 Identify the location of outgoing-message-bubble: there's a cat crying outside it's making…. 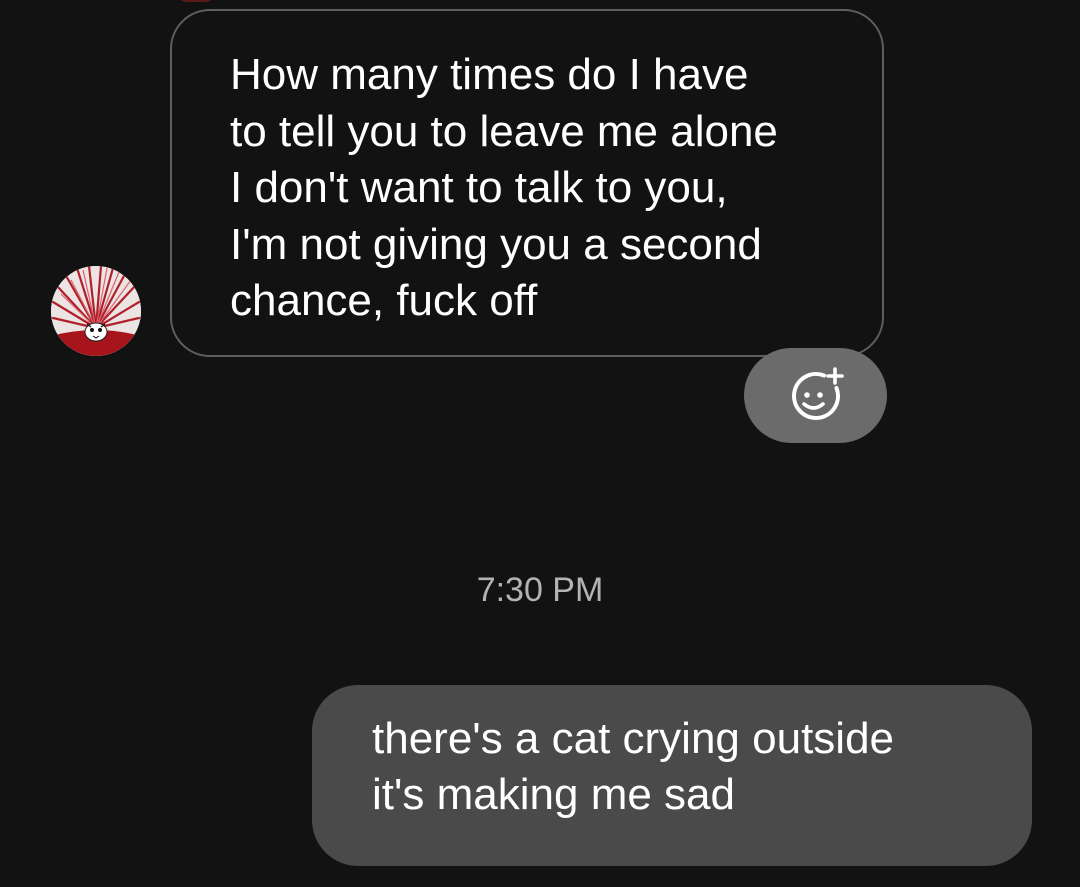
(672, 775).